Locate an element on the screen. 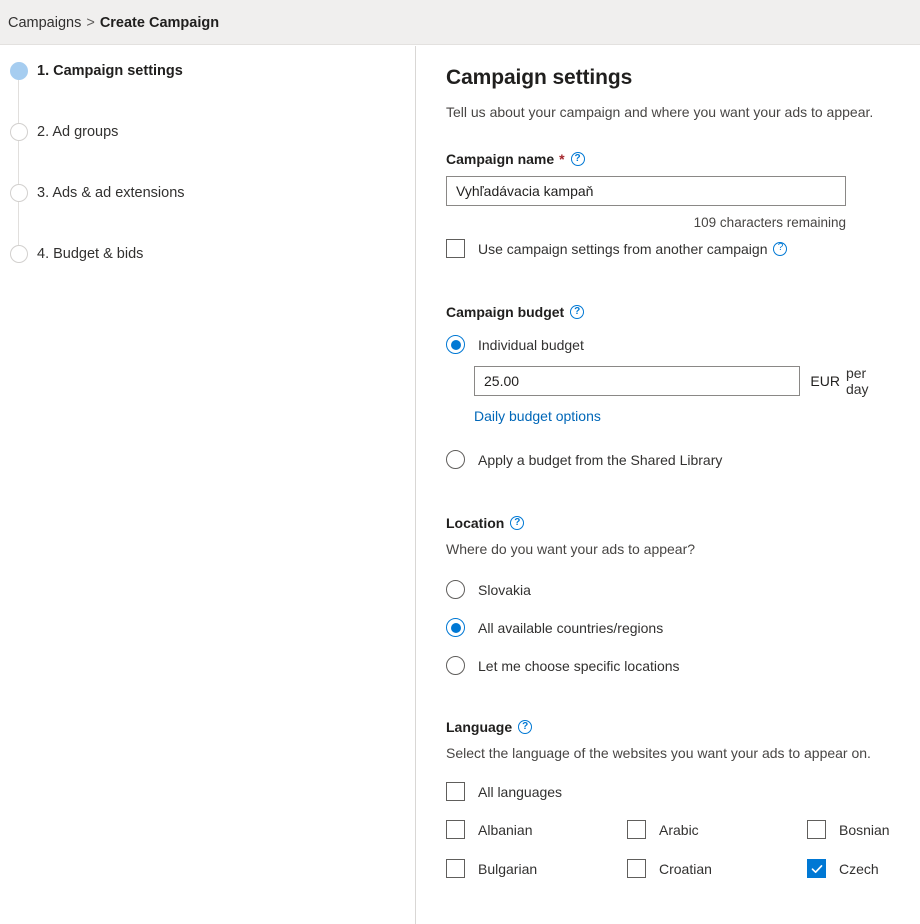 This screenshot has width=920, height=924. budget-period-label: per day is located at coordinates (857, 381).